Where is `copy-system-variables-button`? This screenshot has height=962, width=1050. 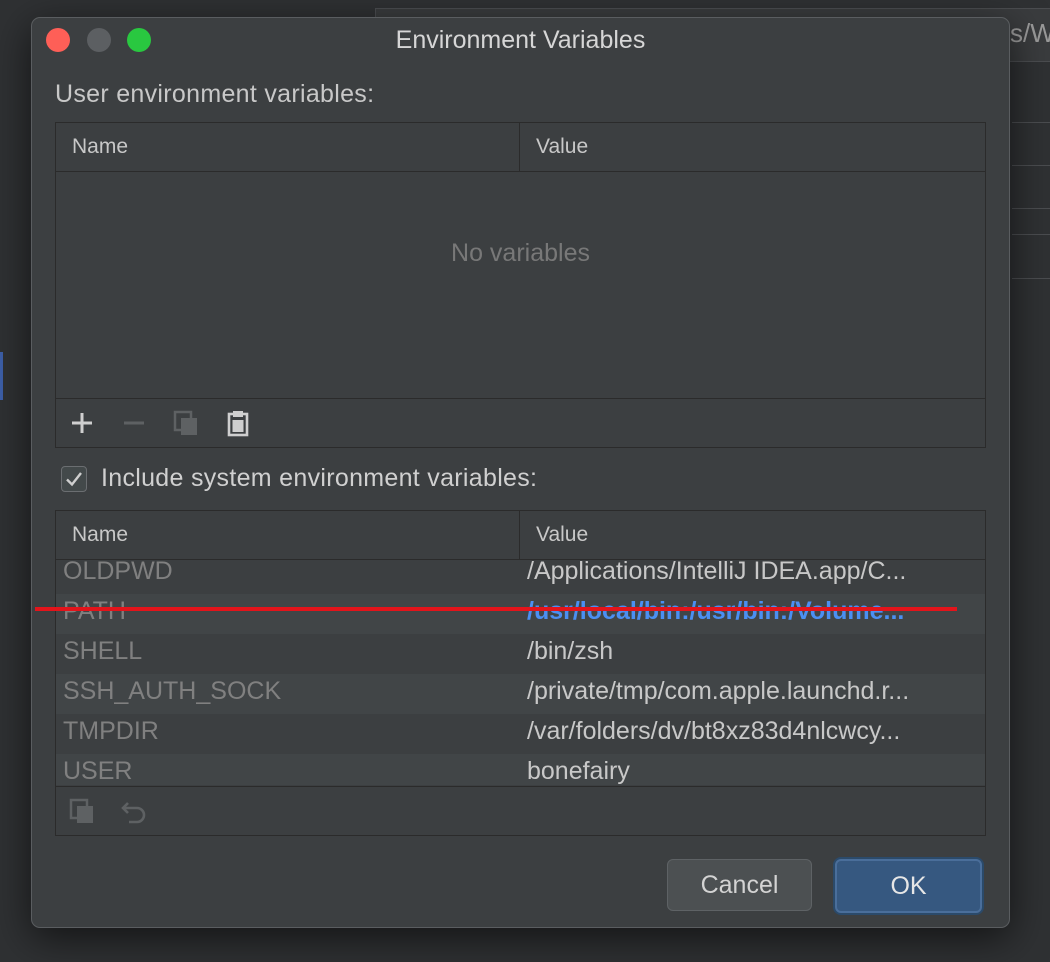 copy-system-variables-button is located at coordinates (82, 811).